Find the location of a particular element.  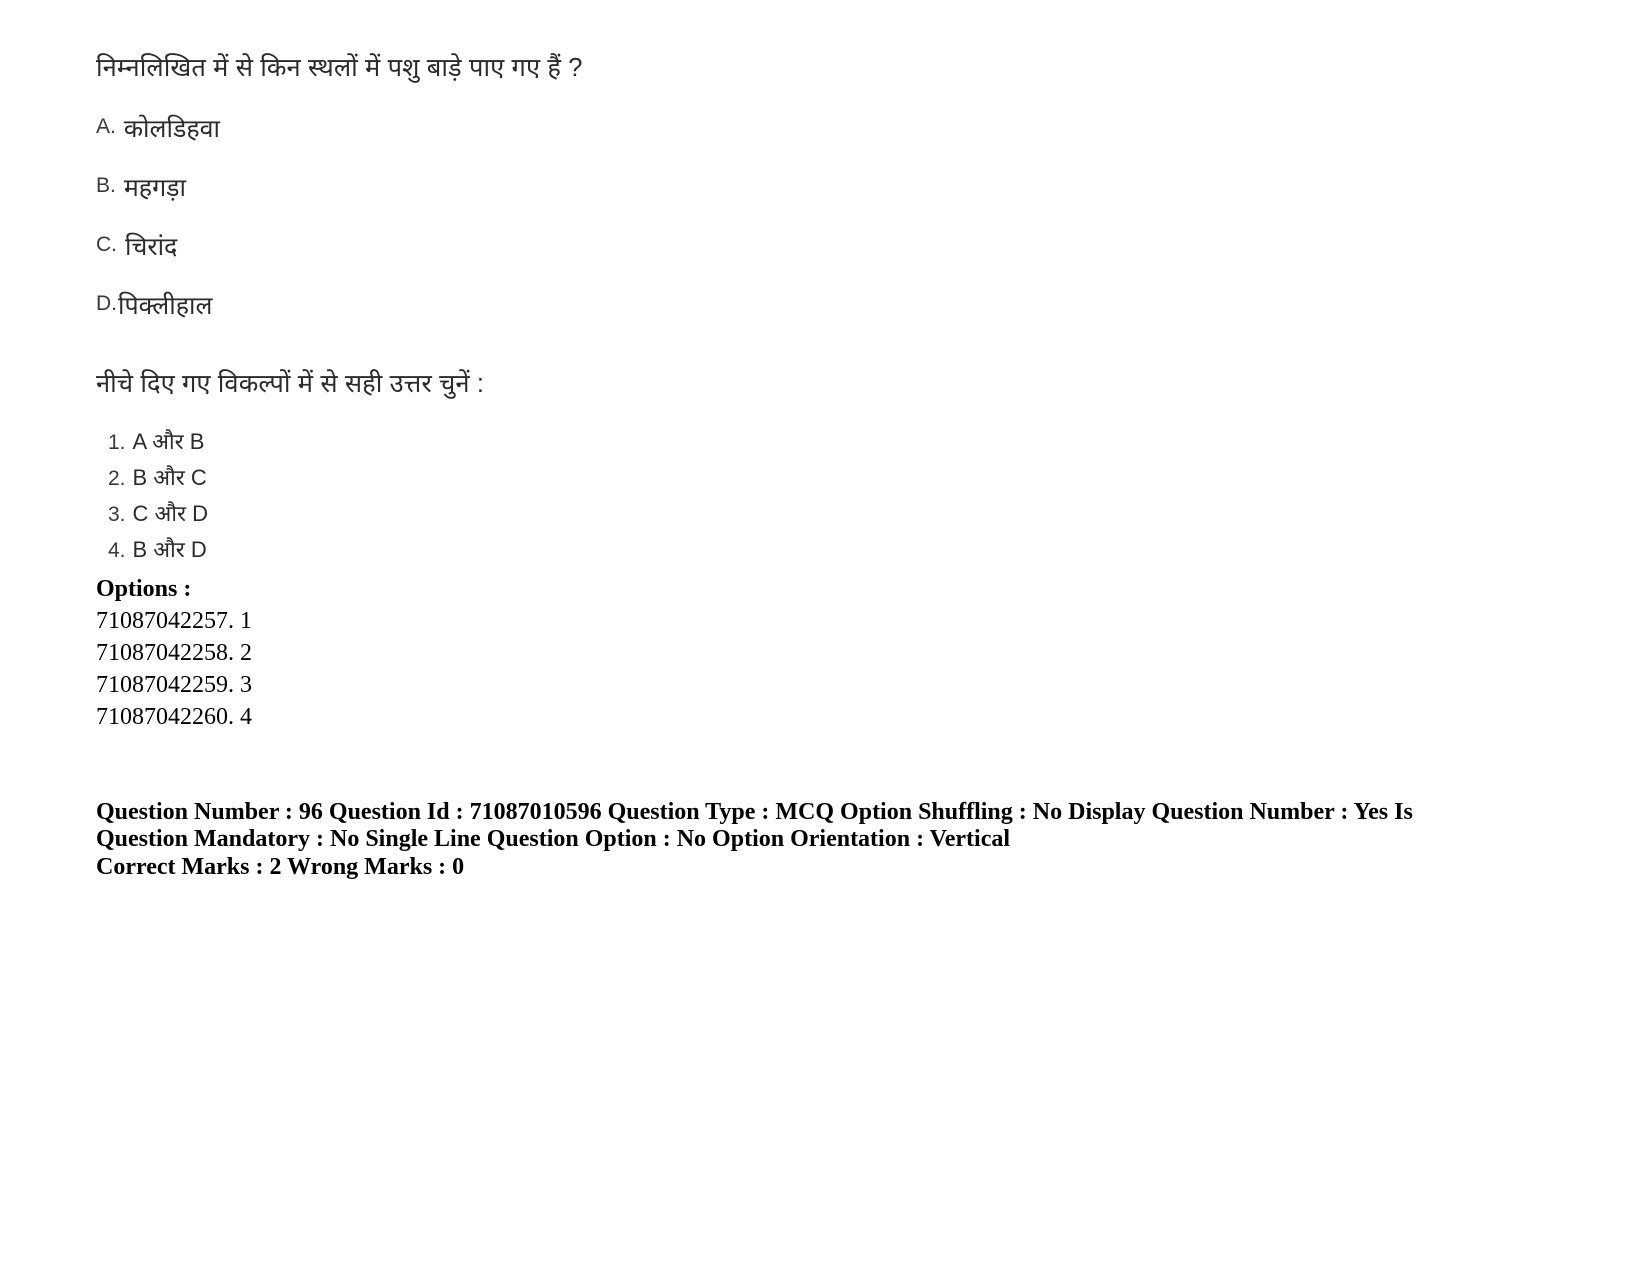

answer-choice-1-number: 1. is located at coordinates (117, 442).